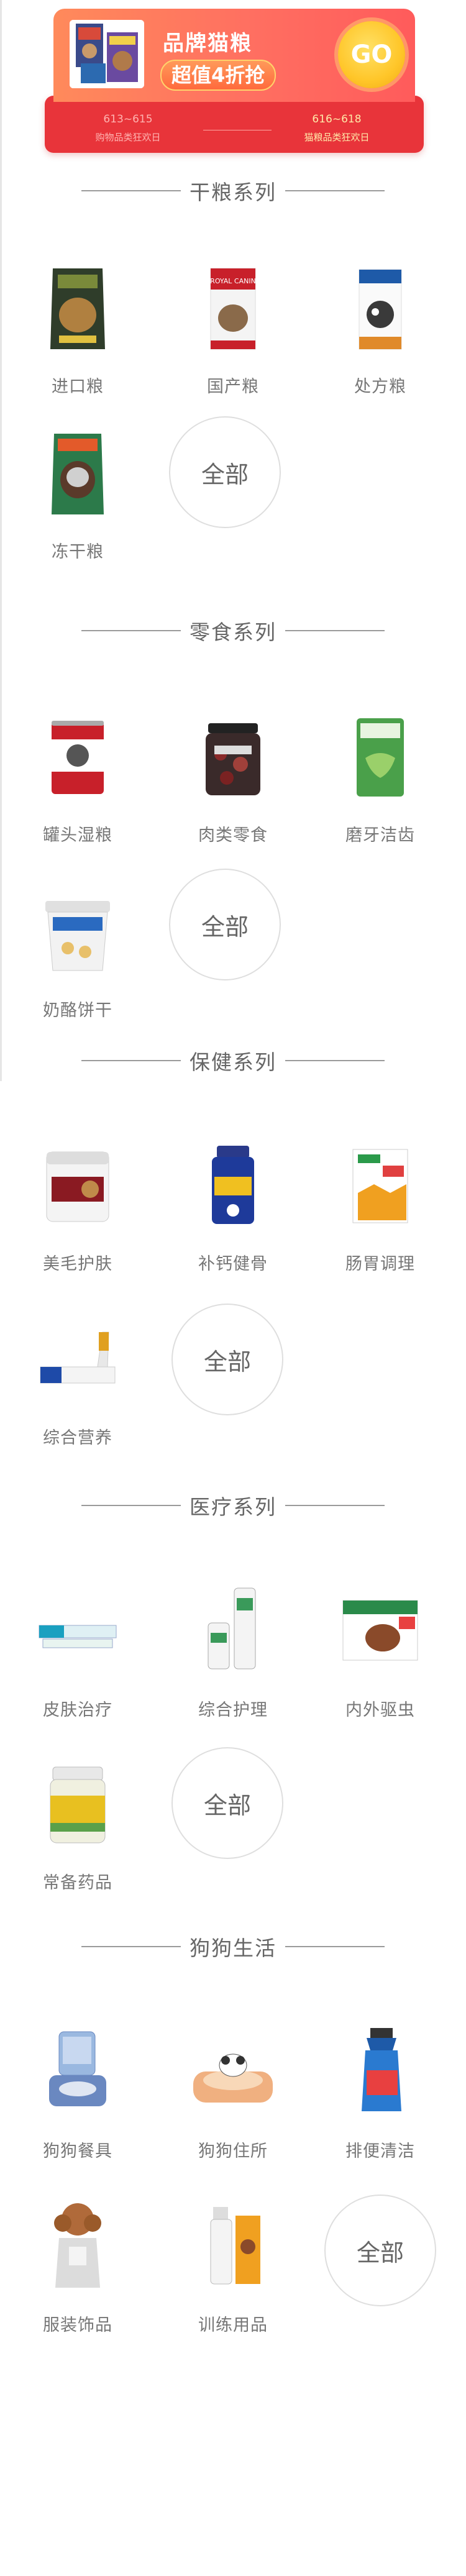 This screenshot has height=2576, width=466. I want to click on dry-food-all-button: 全部, so click(225, 472).